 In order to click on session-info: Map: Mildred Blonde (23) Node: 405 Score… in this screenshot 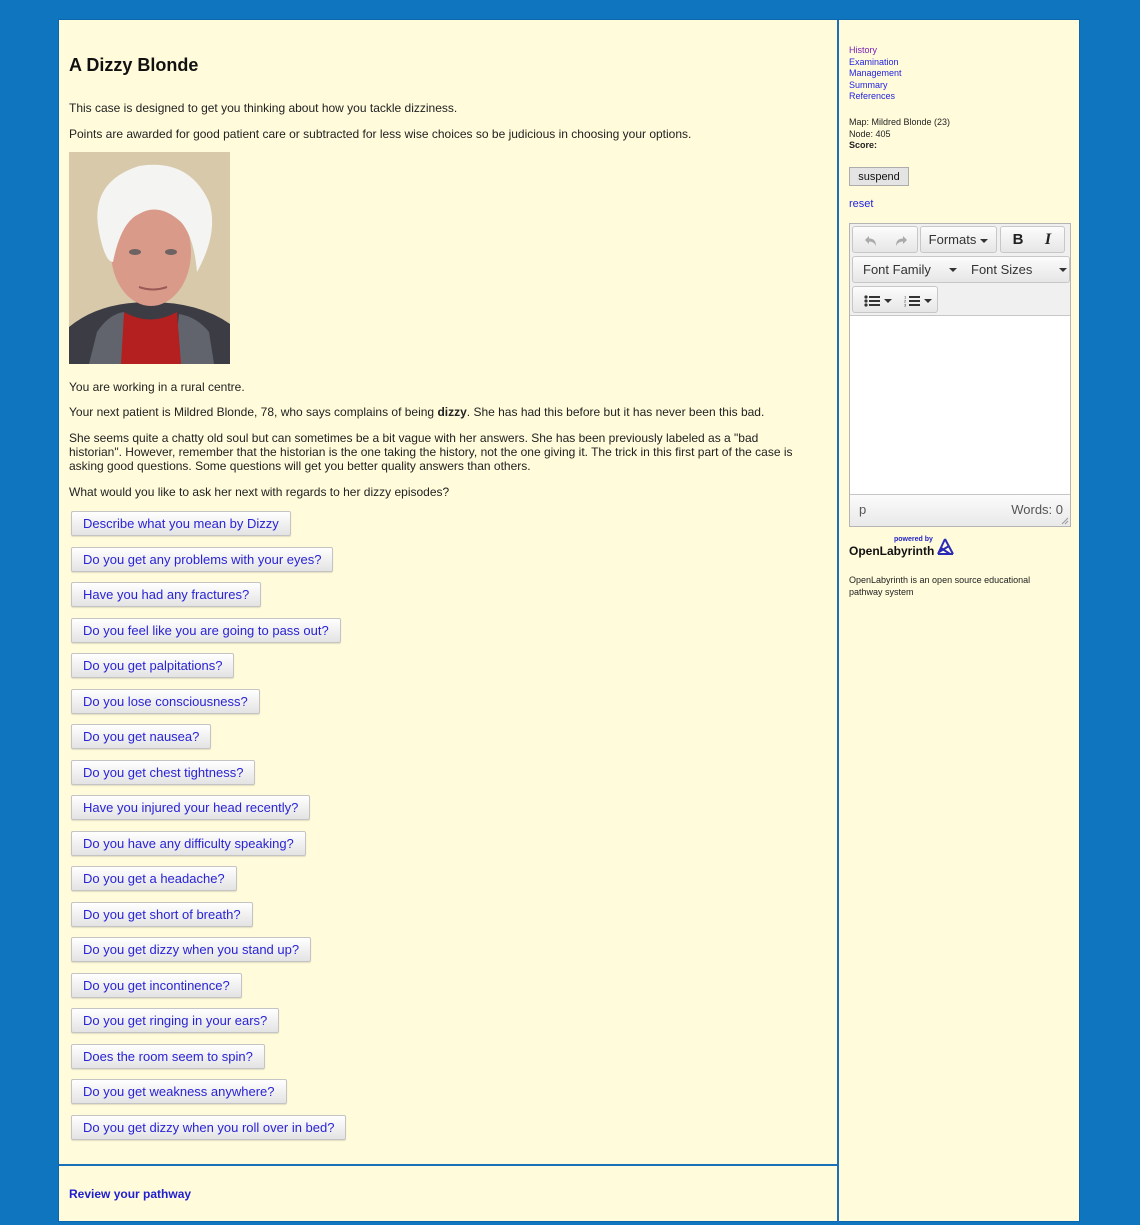, I will do `click(899, 134)`.